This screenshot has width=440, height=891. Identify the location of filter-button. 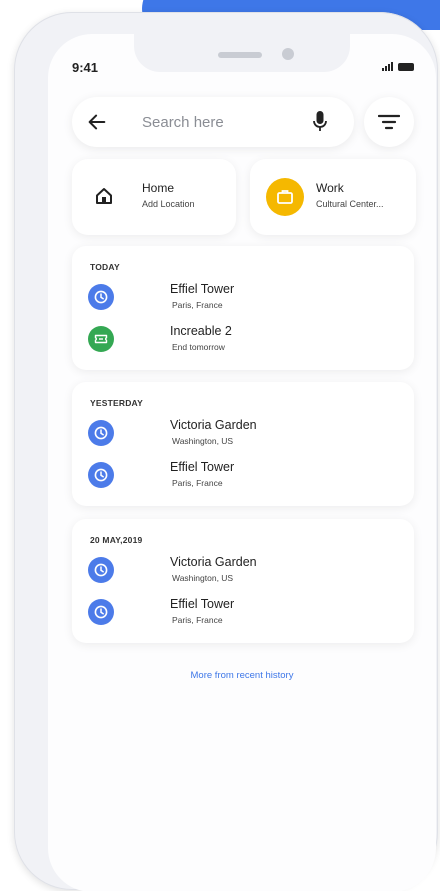
(389, 122).